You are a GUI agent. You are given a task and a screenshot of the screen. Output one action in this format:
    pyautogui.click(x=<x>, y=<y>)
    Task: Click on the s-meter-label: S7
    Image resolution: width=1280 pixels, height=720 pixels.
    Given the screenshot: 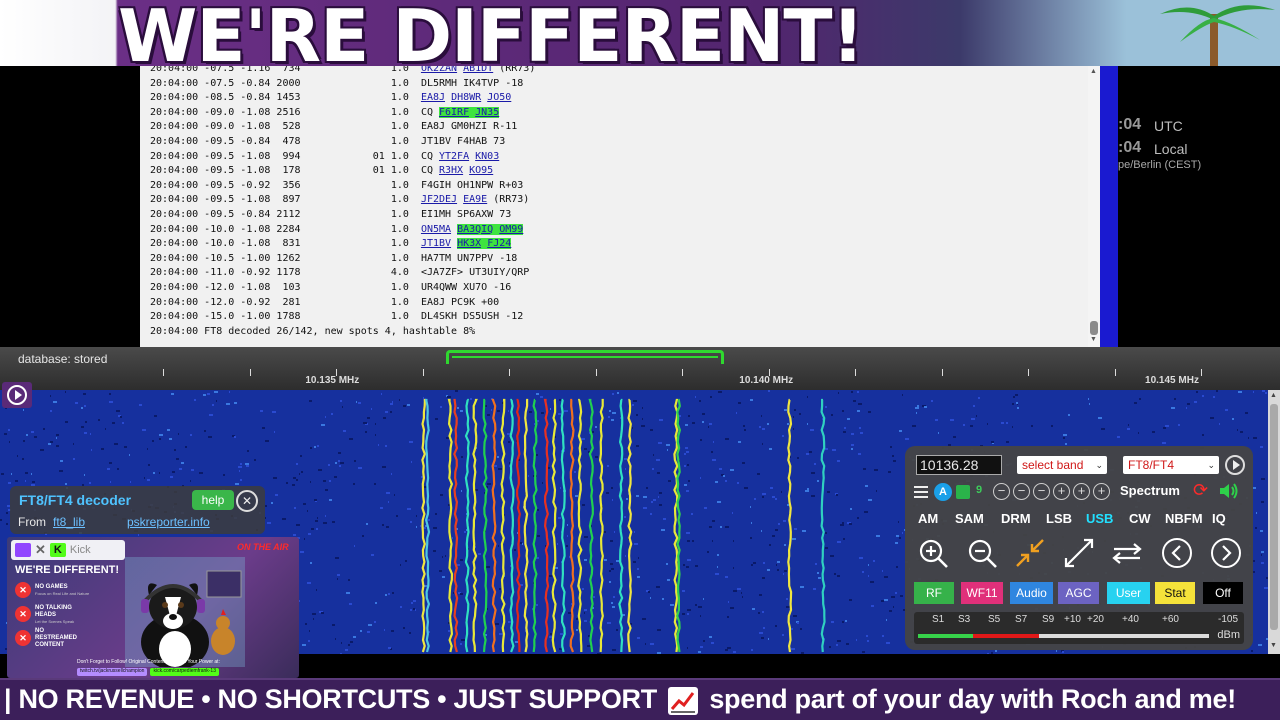 What is the action you would take?
    pyautogui.click(x=1021, y=619)
    